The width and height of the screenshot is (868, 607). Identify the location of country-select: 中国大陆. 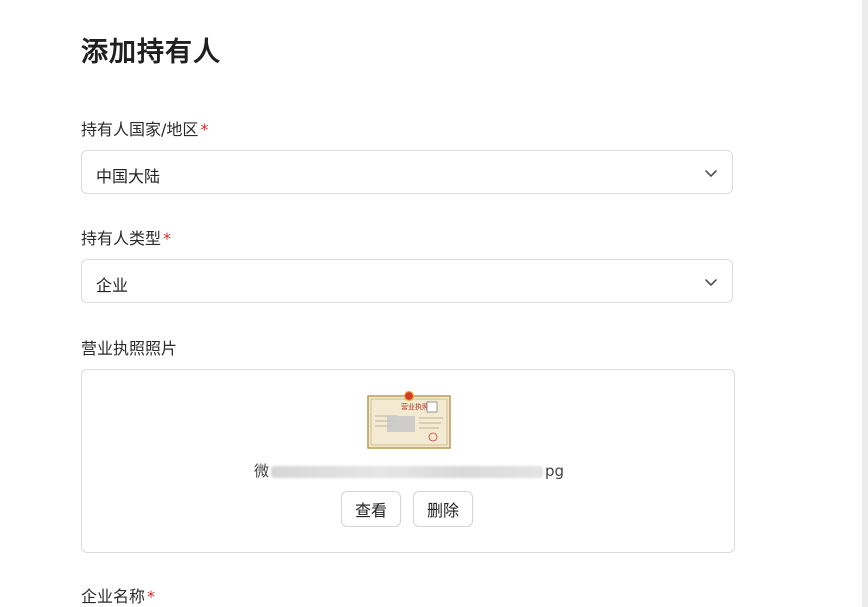
(407, 172).